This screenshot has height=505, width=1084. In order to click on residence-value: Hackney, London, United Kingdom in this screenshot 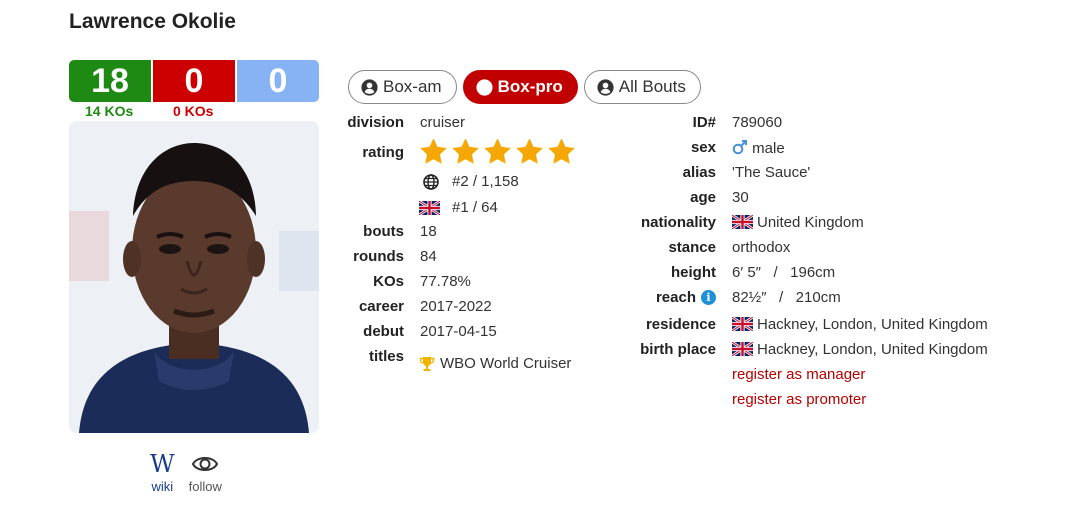, I will do `click(872, 324)`.